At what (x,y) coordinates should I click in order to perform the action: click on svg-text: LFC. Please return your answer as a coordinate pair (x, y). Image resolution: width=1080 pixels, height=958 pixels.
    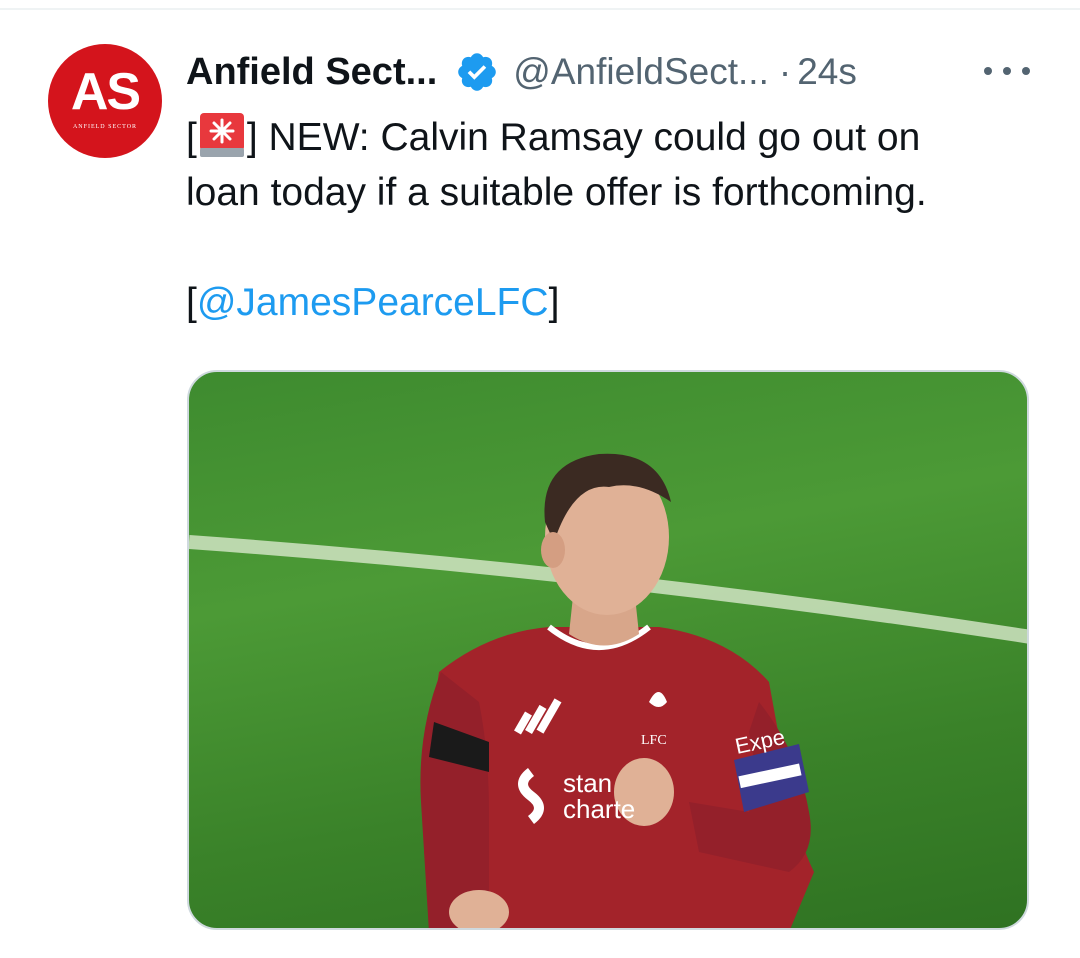
    Looking at the image, I should click on (654, 740).